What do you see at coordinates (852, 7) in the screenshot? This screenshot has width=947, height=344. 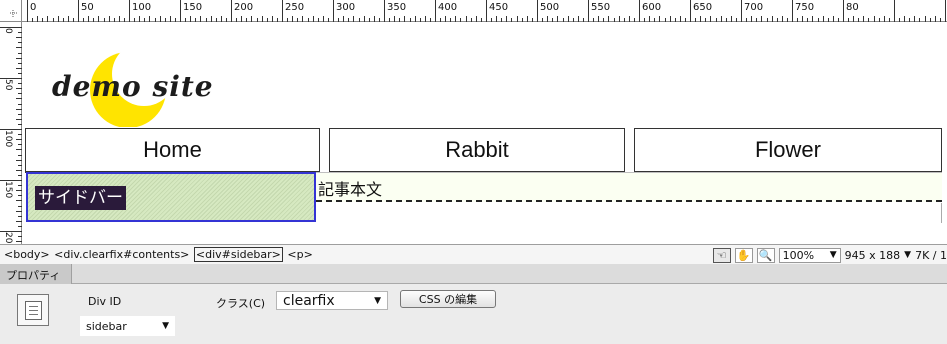 I see `ruler-label: 80` at bounding box center [852, 7].